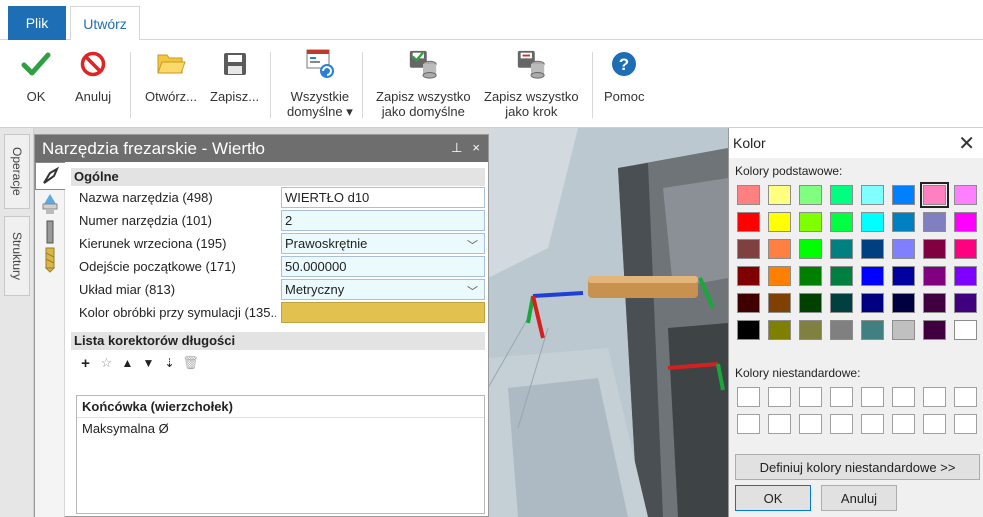  I want to click on close-icon: ✕, so click(966, 143).